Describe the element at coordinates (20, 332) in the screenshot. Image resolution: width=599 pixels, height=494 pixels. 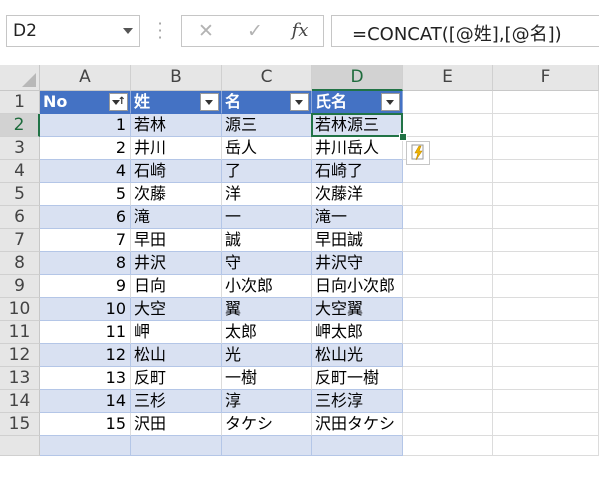
I see `row-header-11: 11` at that location.